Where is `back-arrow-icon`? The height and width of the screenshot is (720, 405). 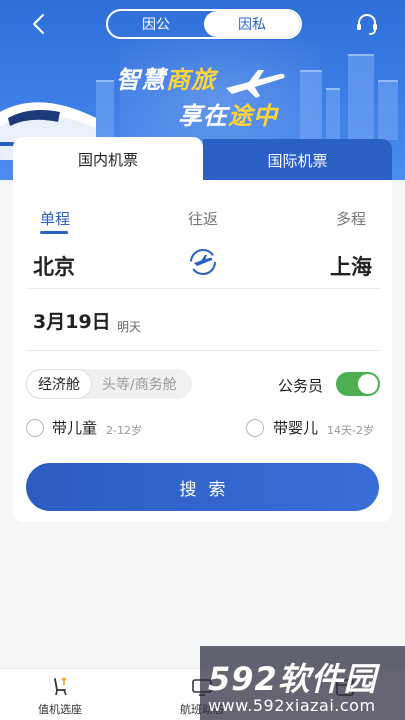 back-arrow-icon is located at coordinates (40, 24).